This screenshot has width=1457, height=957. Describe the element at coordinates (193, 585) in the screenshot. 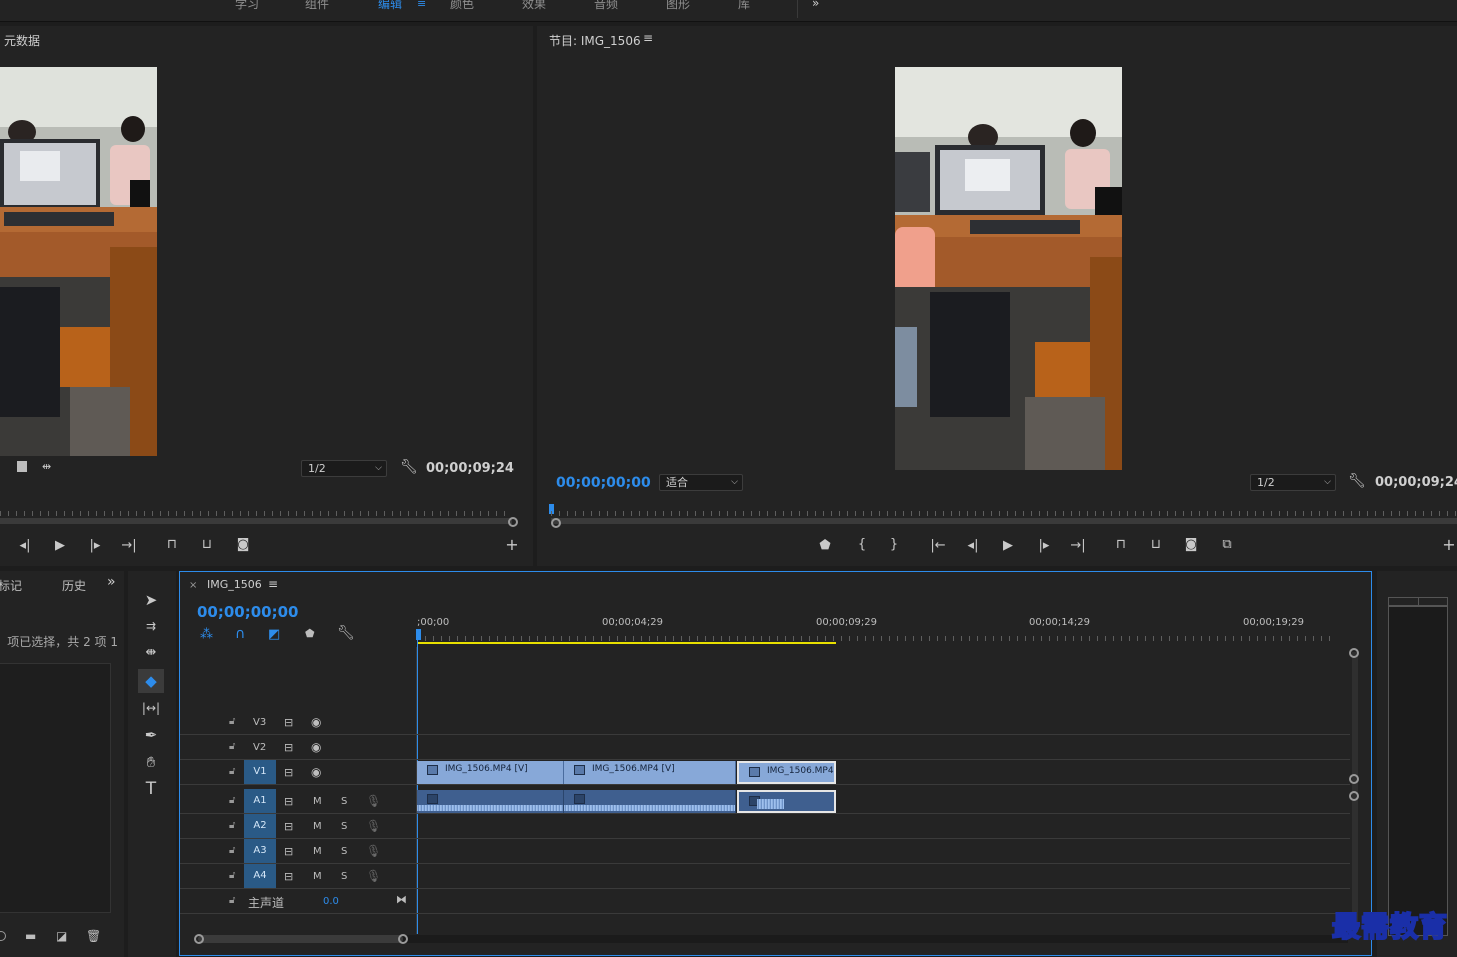

I see `close-icon: ×` at that location.